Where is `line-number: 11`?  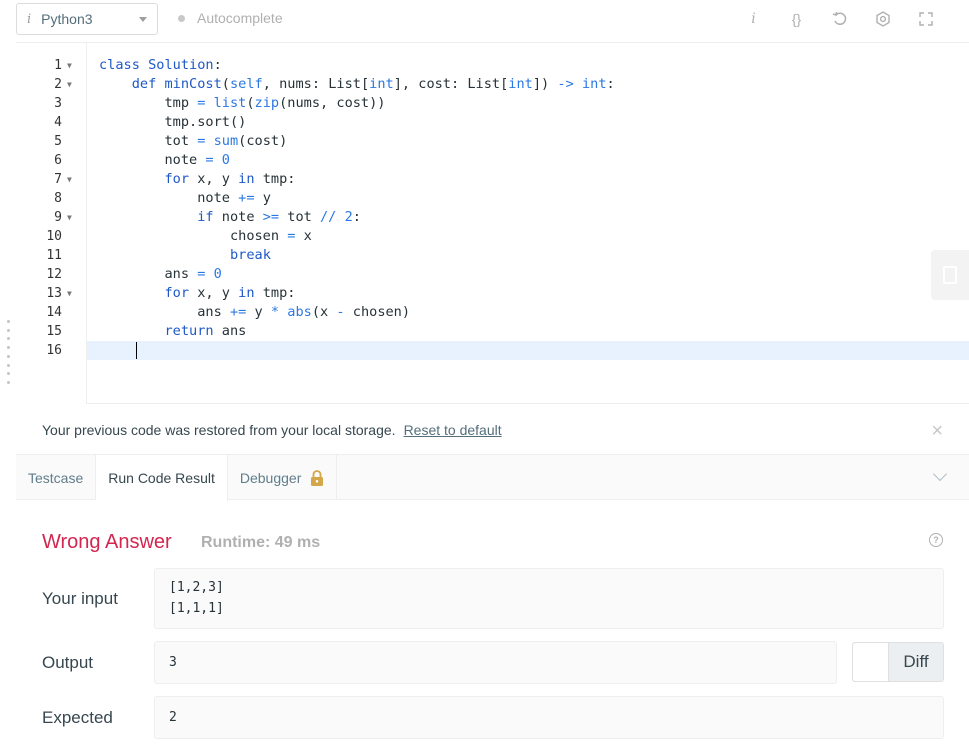 line-number: 11 is located at coordinates (54, 255).